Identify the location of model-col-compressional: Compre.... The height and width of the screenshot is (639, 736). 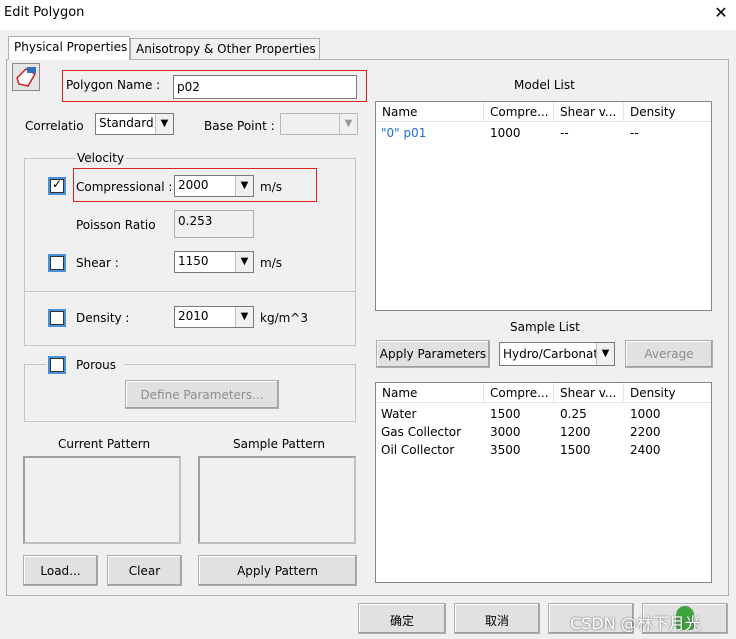
(519, 112).